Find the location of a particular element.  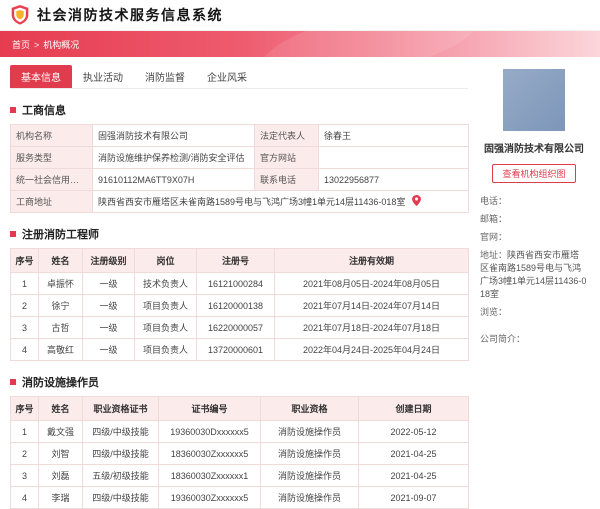

table-cell: 16120000138 is located at coordinates (235, 305).